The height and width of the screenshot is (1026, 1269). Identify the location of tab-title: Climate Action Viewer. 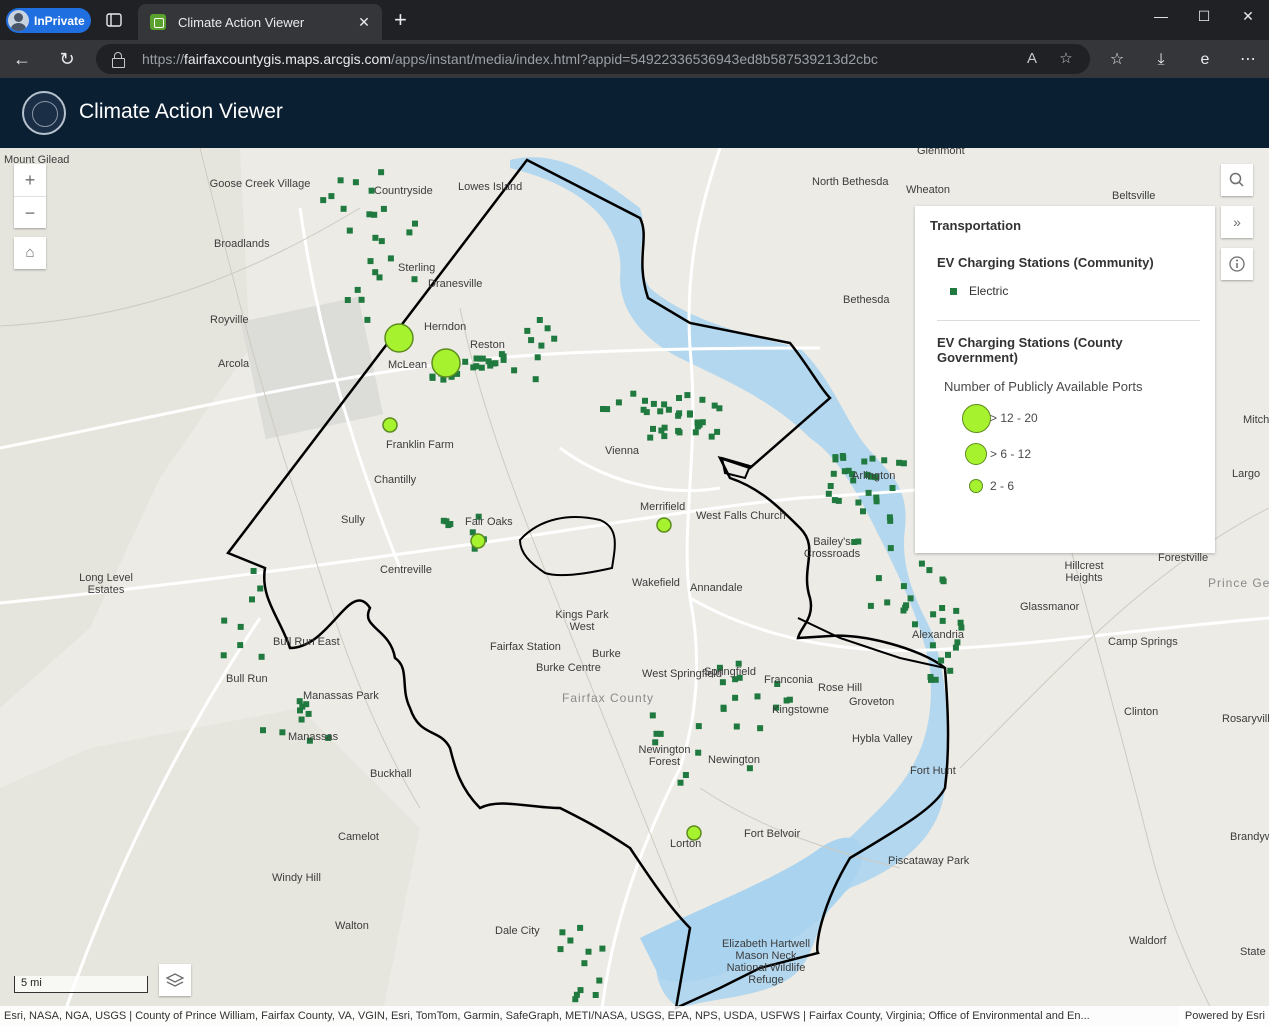
(241, 22).